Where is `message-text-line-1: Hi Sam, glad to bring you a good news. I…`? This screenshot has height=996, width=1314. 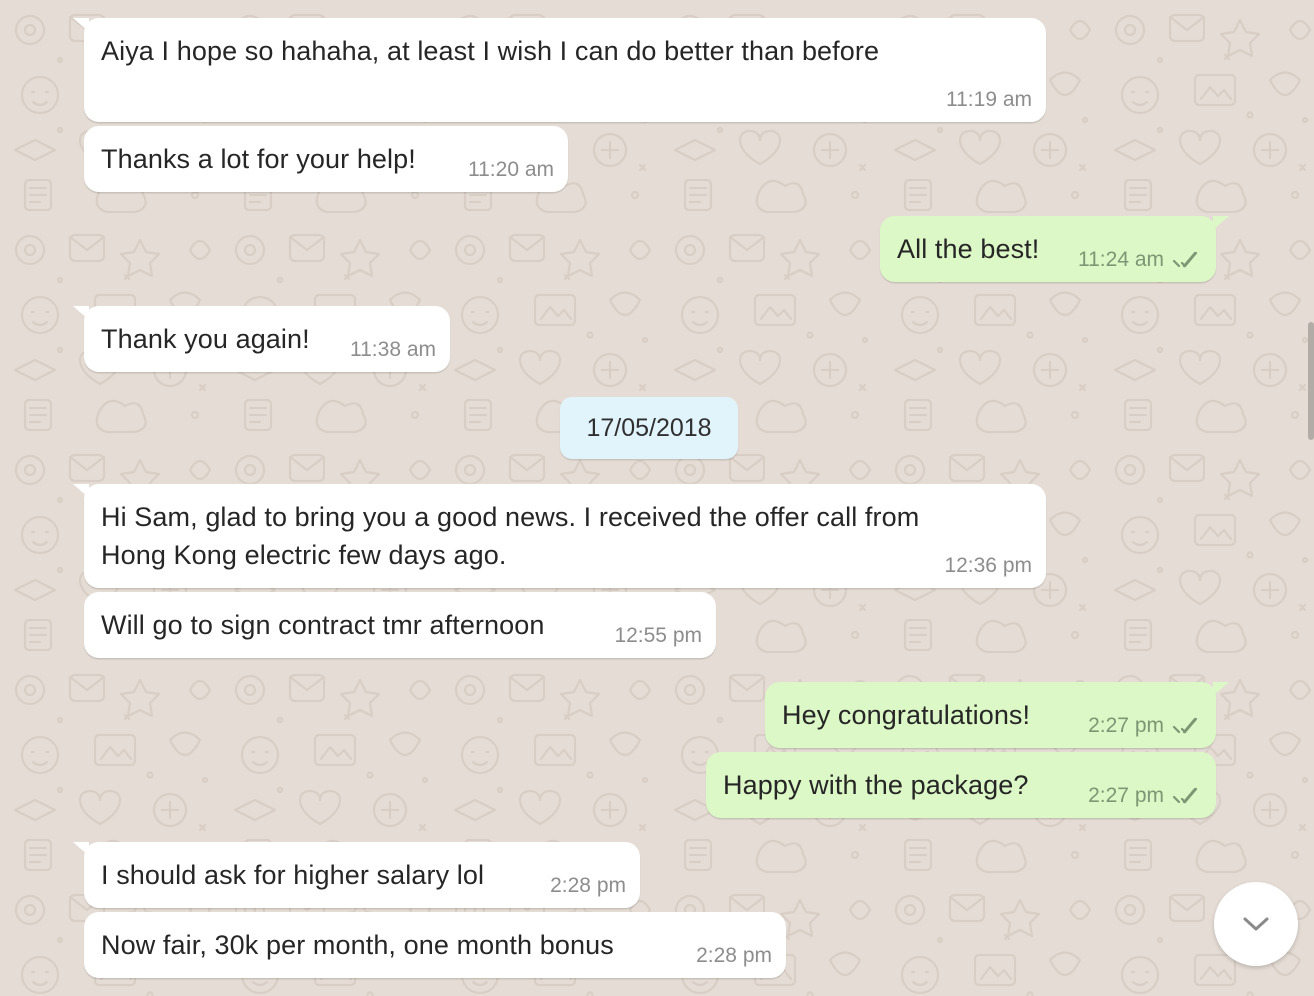
message-text-line-1: Hi Sam, glad to bring you a good news. I… is located at coordinates (510, 517).